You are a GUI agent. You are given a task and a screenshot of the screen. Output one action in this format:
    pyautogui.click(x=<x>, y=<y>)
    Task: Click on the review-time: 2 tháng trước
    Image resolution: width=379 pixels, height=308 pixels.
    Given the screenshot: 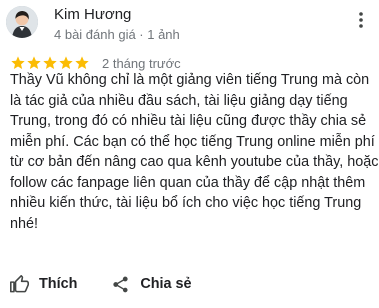 What is the action you would take?
    pyautogui.click(x=141, y=63)
    